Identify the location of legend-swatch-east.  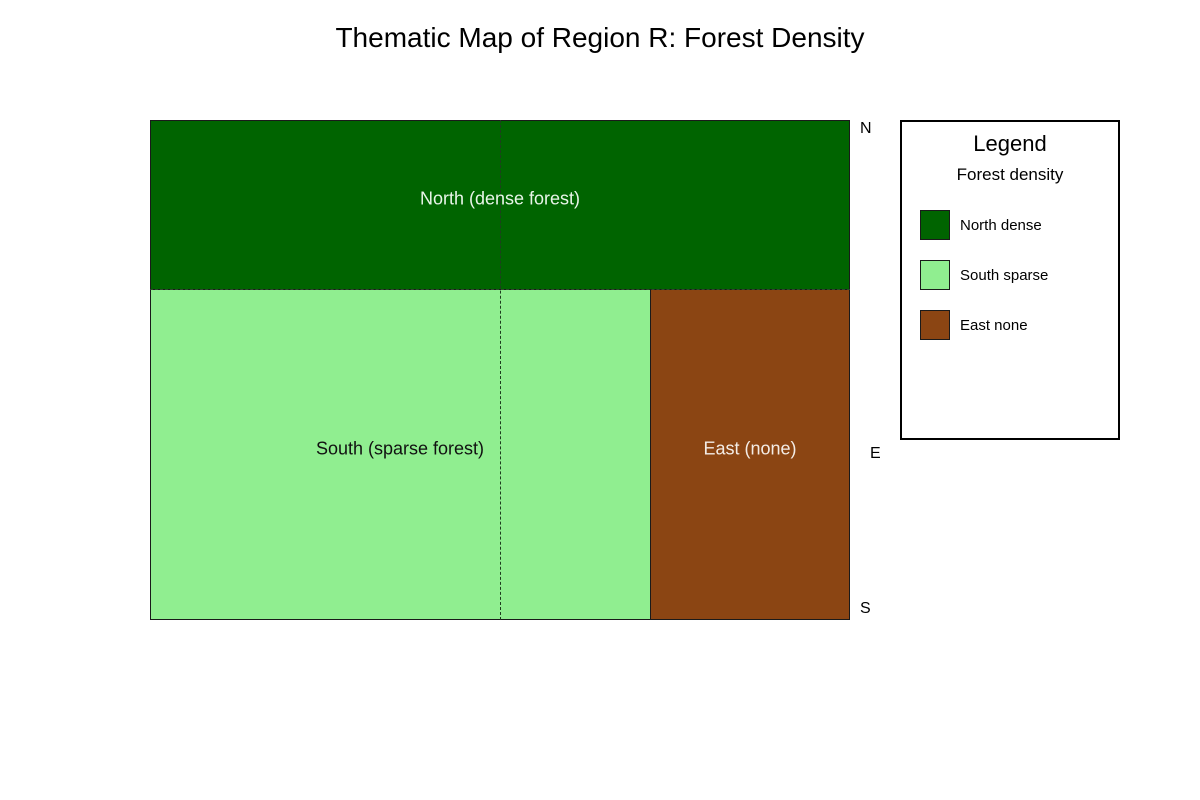
(935, 325).